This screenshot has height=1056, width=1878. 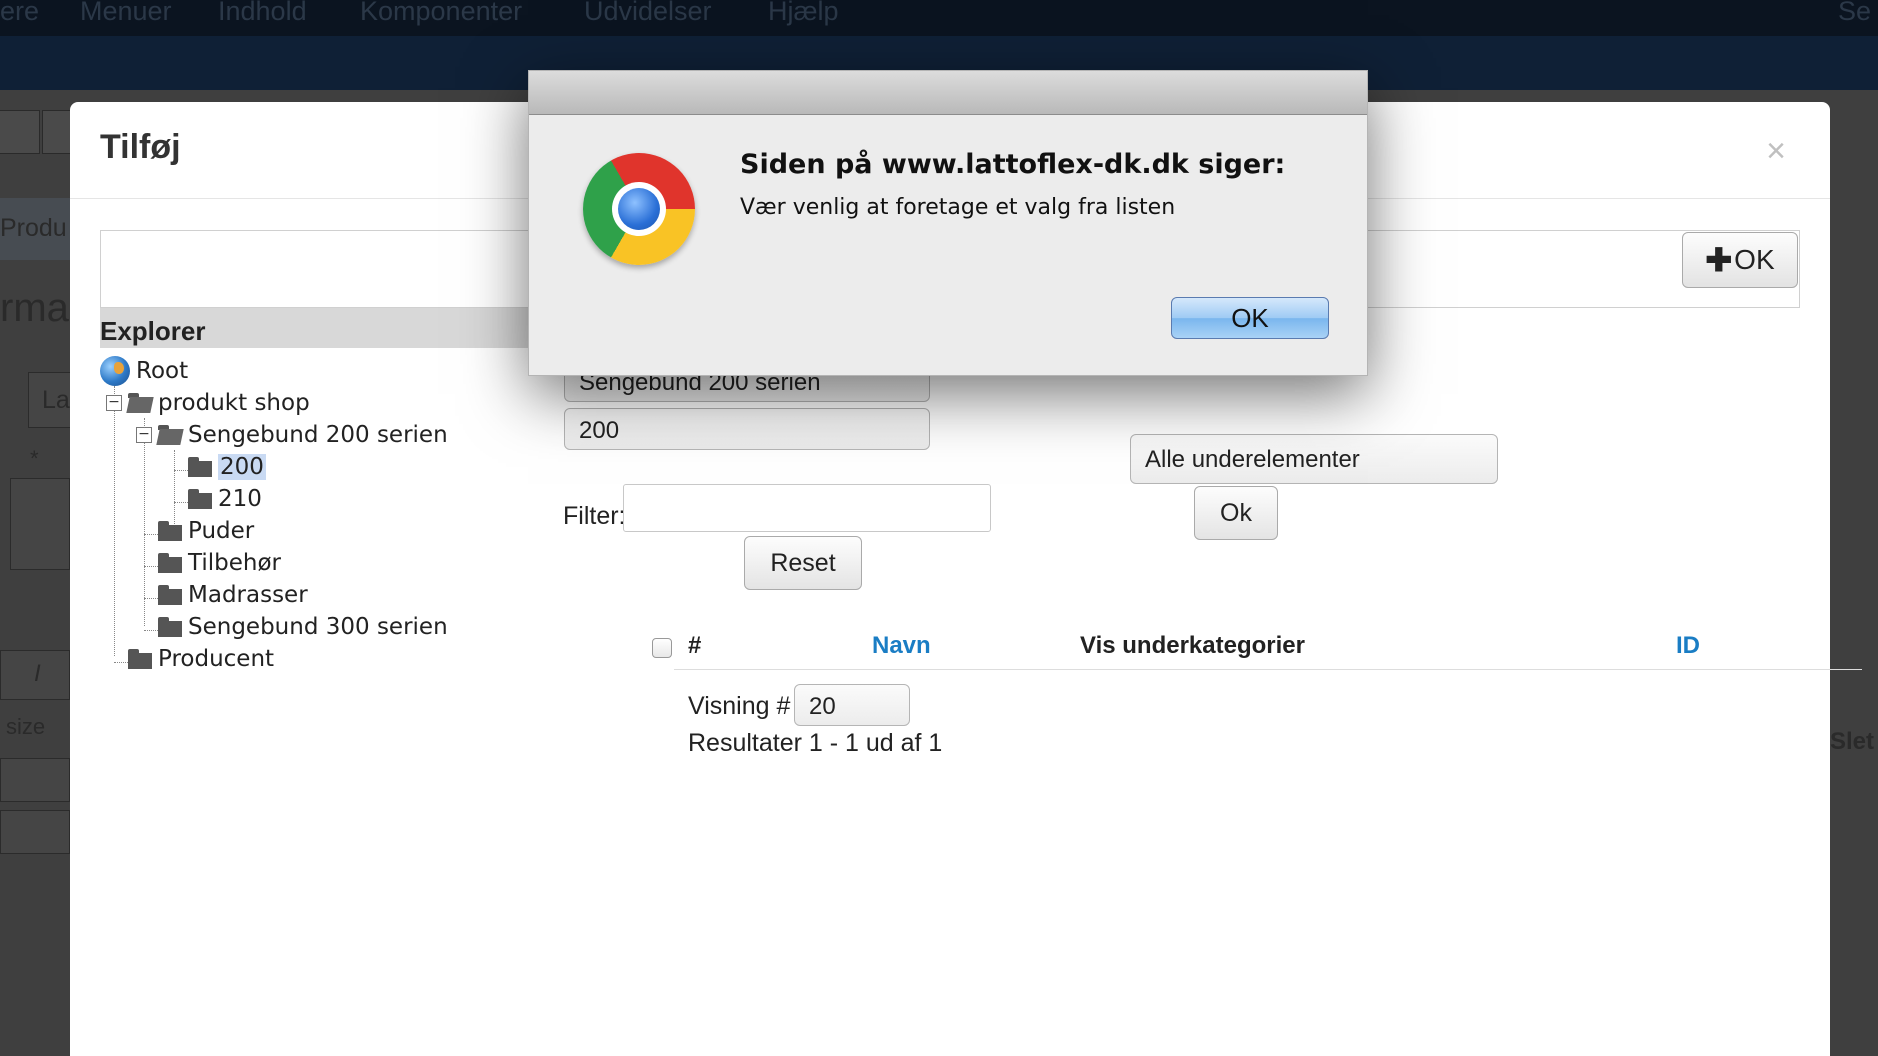 What do you see at coordinates (1192, 645) in the screenshot?
I see `col-header-vis-underkategorier: Vis underkategorier` at bounding box center [1192, 645].